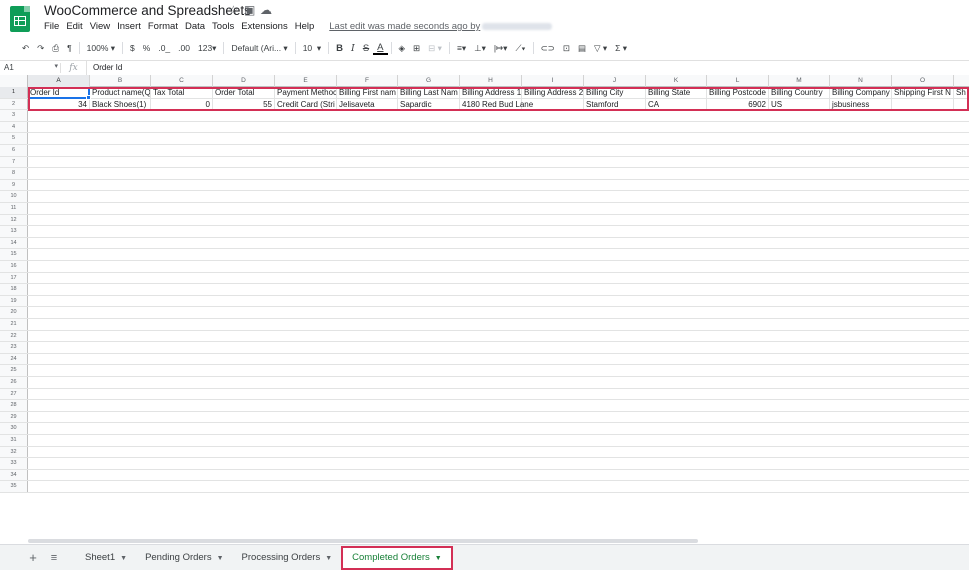  I want to click on row-header: 15, so click(14, 254).